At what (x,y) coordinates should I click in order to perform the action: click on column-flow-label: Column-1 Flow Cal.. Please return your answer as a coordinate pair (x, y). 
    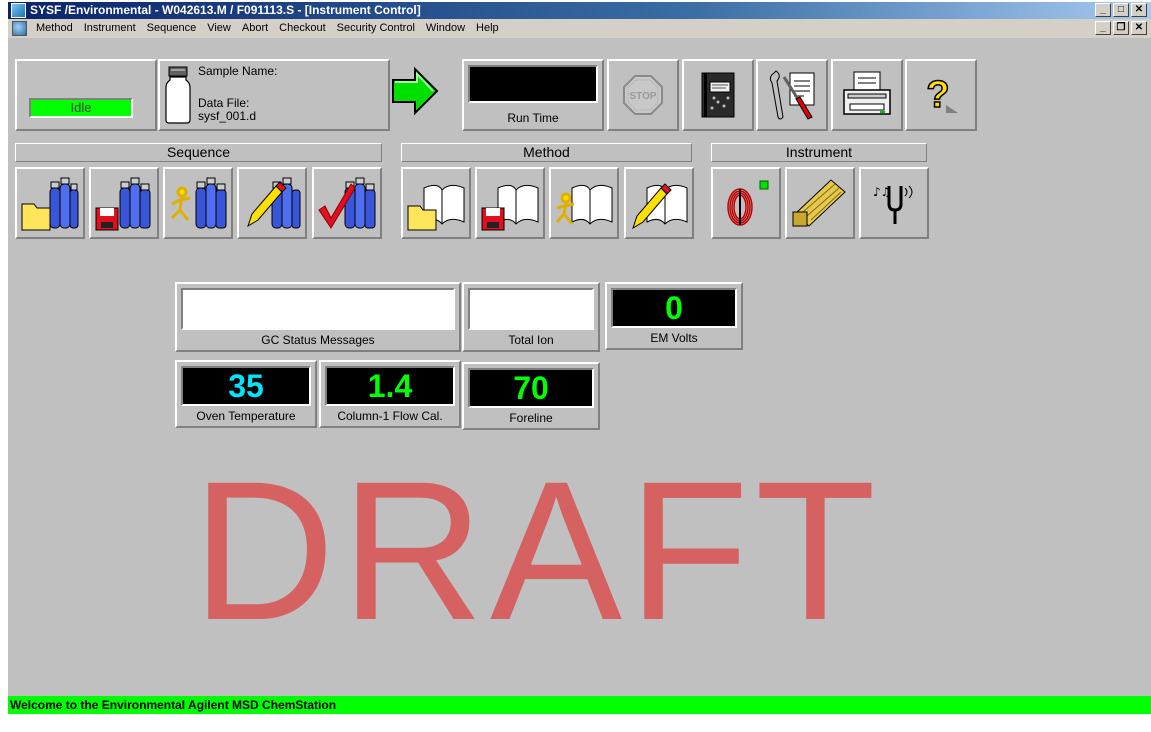
    Looking at the image, I should click on (390, 416).